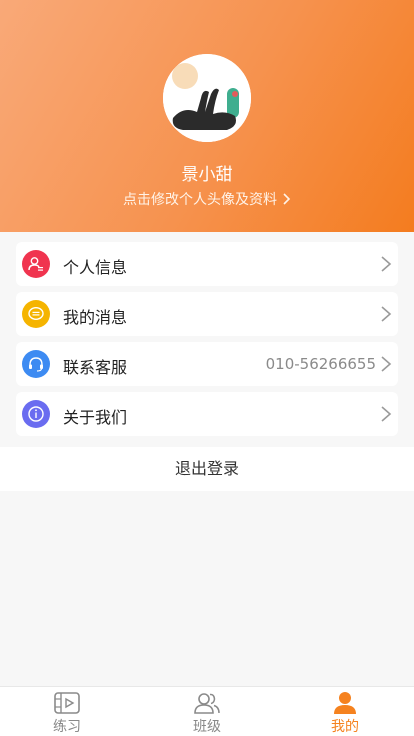 This screenshot has height=736, width=414. Describe the element at coordinates (207, 727) in the screenshot. I see `tab-label: 班级` at that location.